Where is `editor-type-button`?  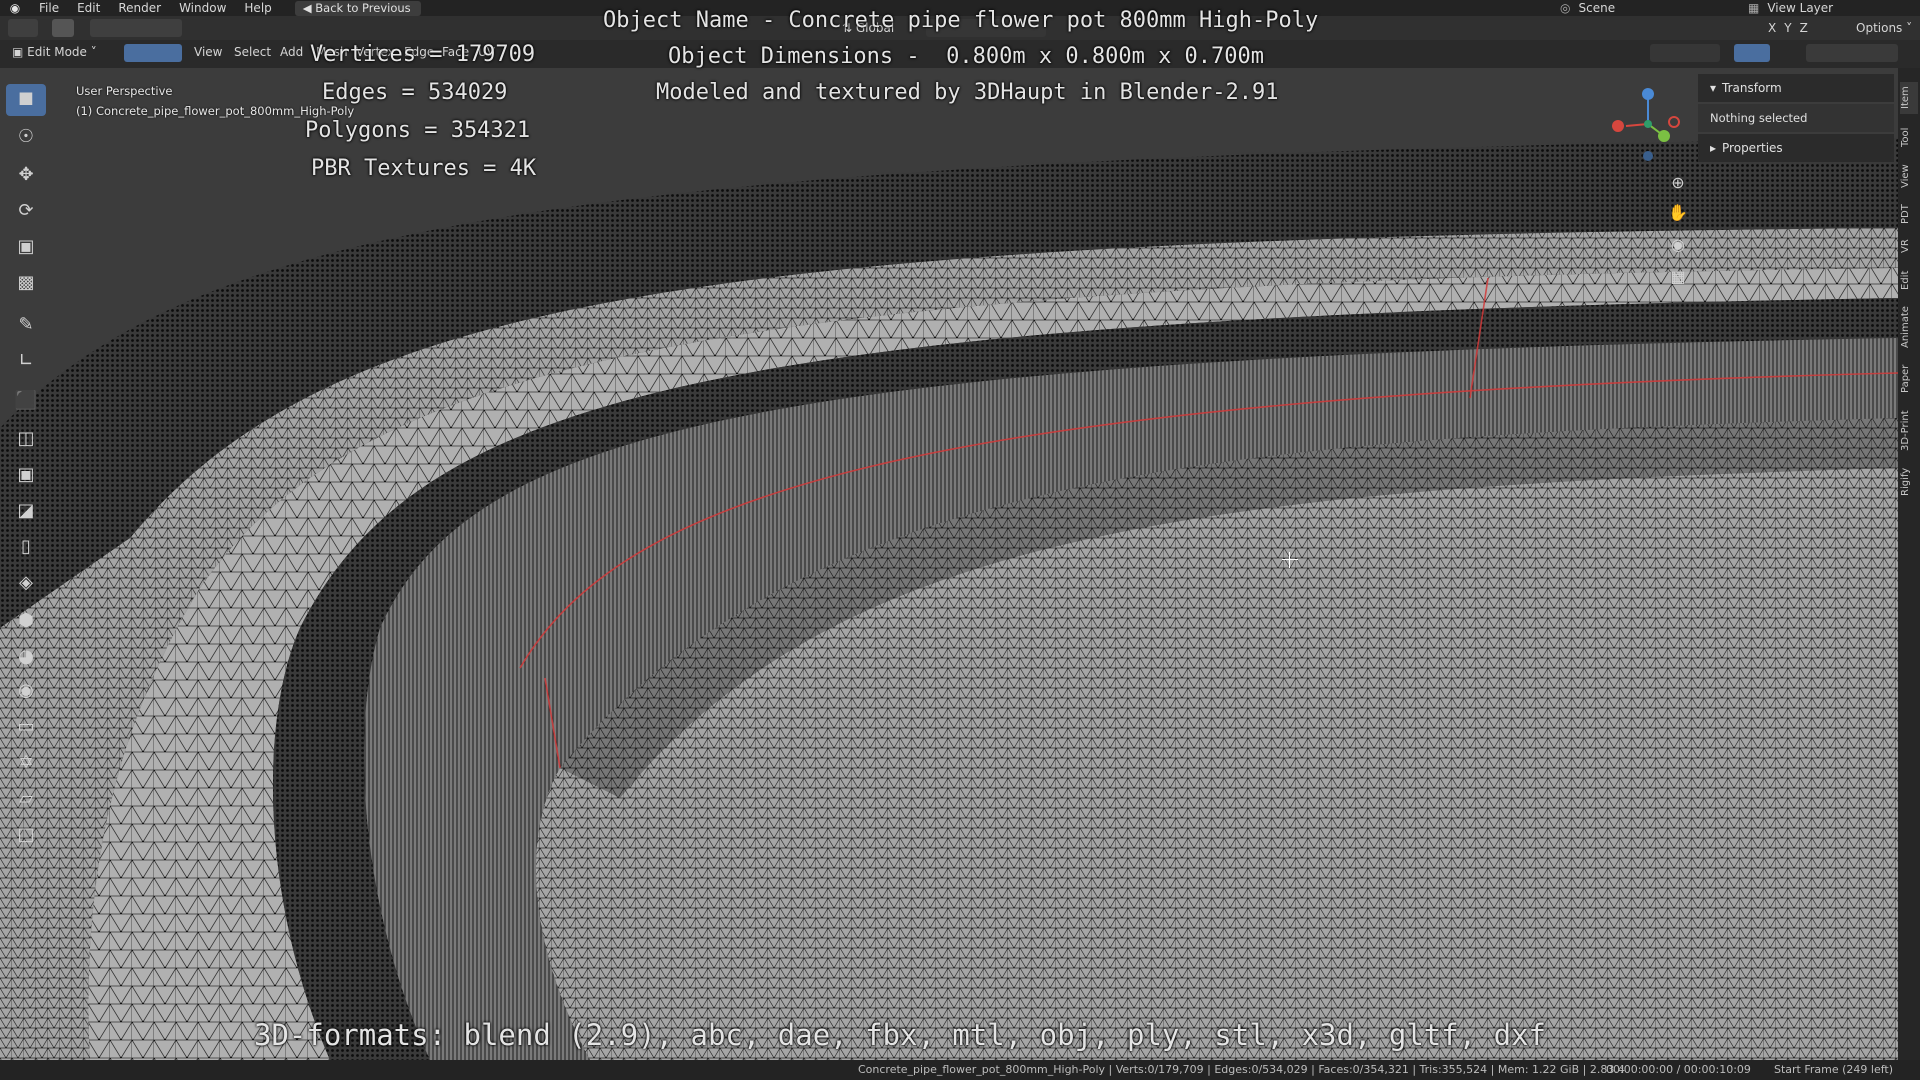 editor-type-button is located at coordinates (23, 28).